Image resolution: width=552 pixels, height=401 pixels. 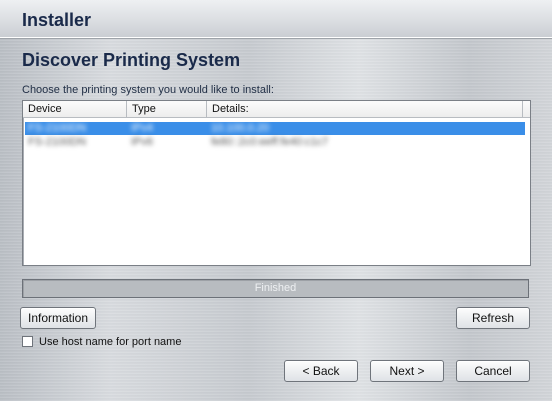 What do you see at coordinates (167, 109) in the screenshot?
I see `column-header-type: Type` at bounding box center [167, 109].